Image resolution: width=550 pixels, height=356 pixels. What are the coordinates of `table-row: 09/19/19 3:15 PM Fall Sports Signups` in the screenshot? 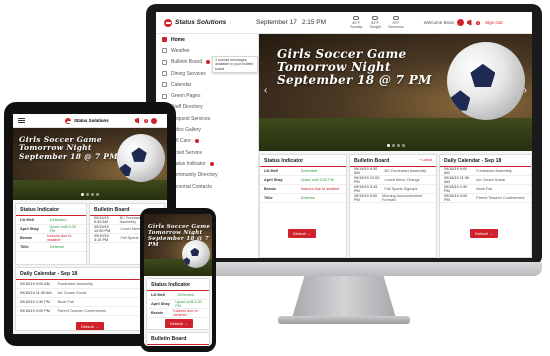 It's located at (393, 189).